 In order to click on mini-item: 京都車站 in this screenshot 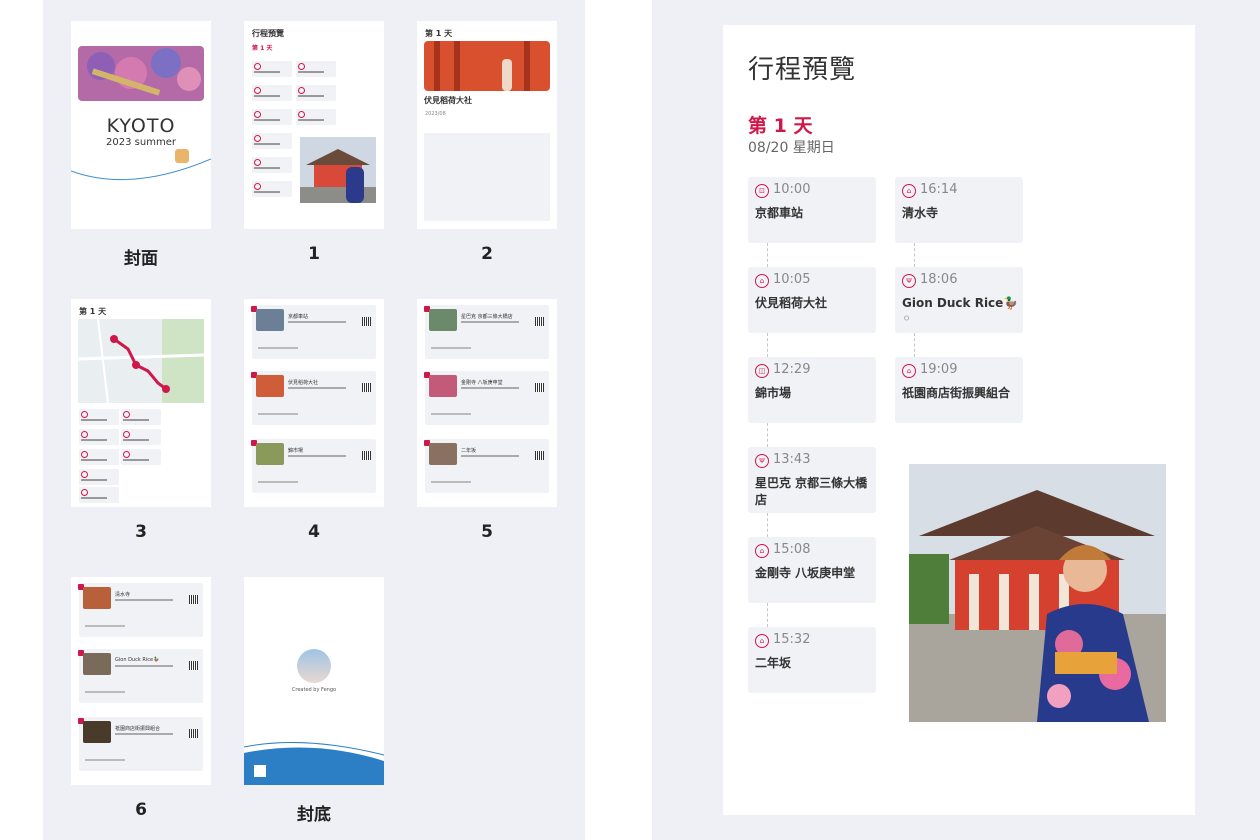, I will do `click(298, 317)`.